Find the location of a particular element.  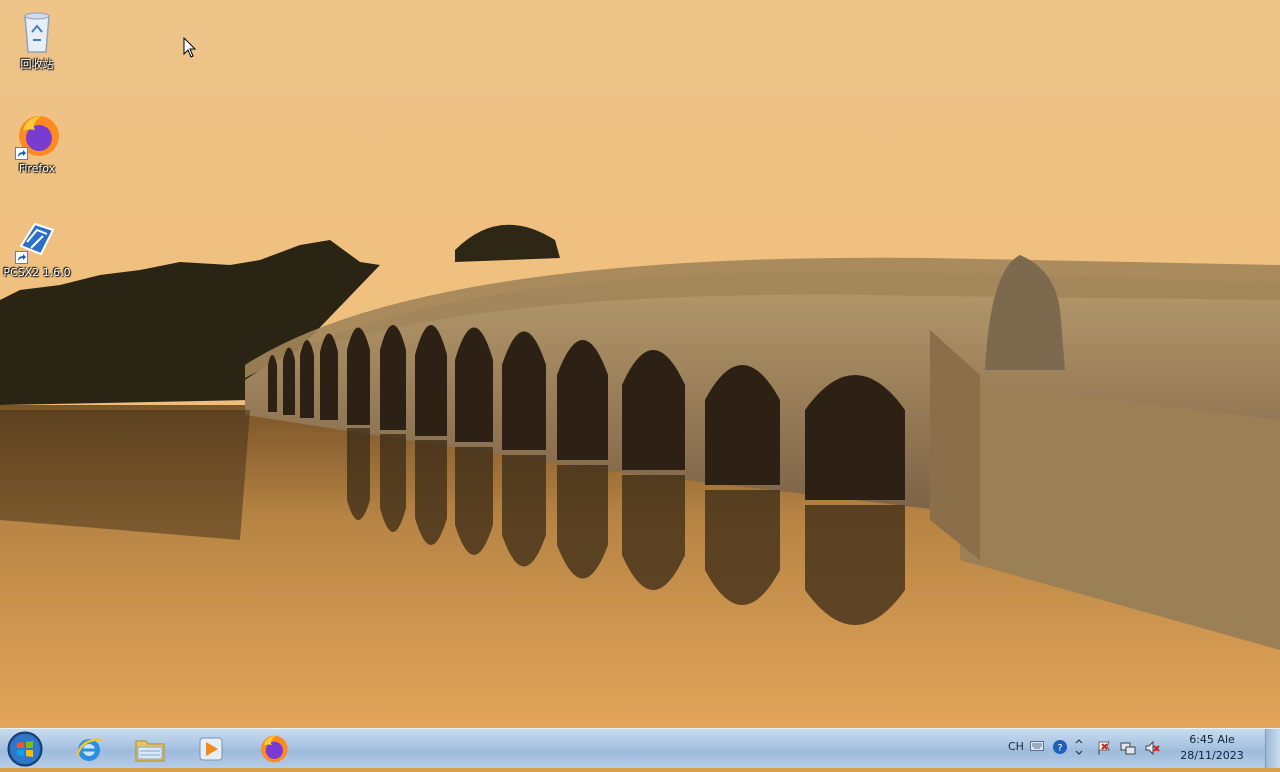

taskbar-internet-explorer is located at coordinates (89, 749).